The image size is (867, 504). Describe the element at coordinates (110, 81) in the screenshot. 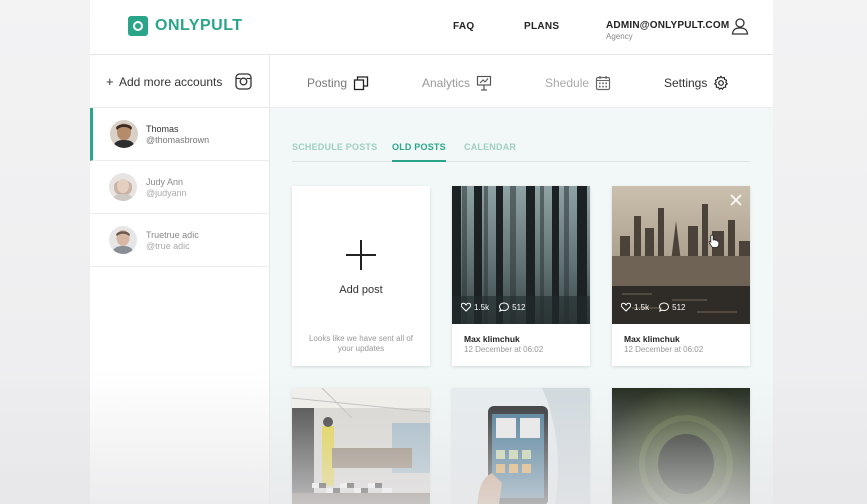

I see `plus-icon: +` at that location.